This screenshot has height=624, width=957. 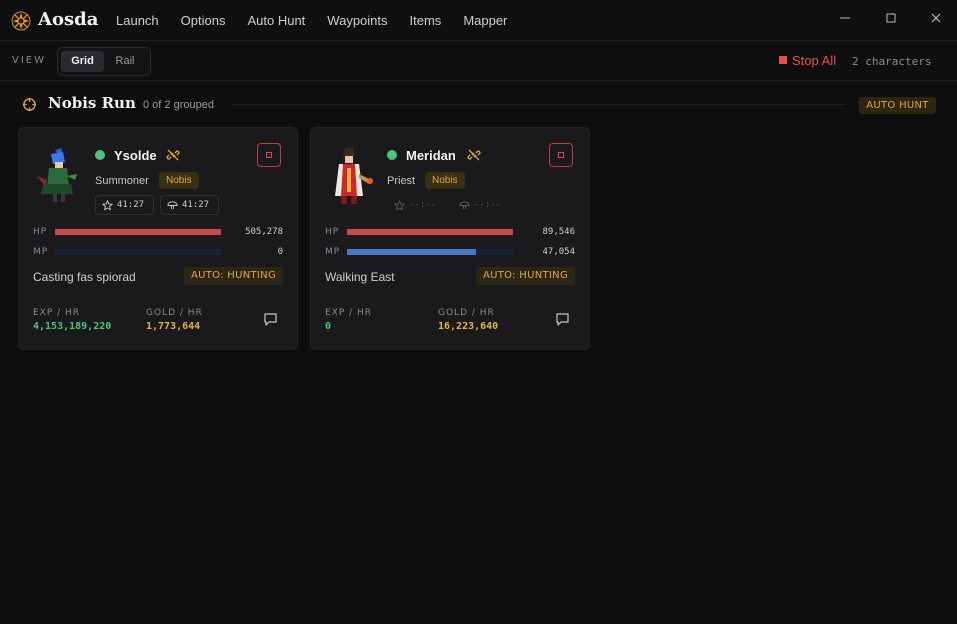 I want to click on menu-items: Items, so click(x=426, y=20).